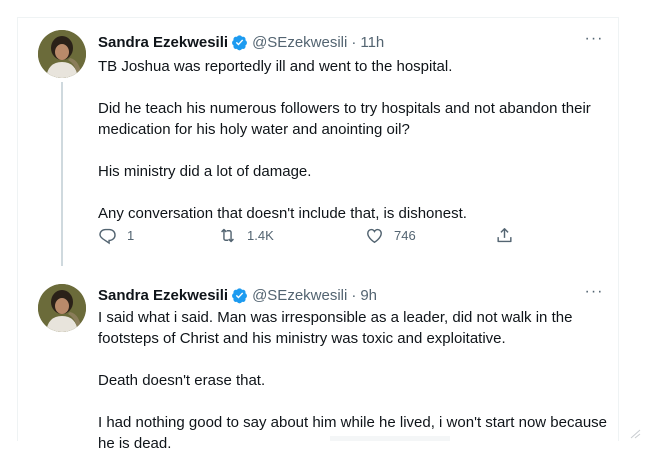  What do you see at coordinates (405, 235) in the screenshot?
I see `like-count: 746` at bounding box center [405, 235].